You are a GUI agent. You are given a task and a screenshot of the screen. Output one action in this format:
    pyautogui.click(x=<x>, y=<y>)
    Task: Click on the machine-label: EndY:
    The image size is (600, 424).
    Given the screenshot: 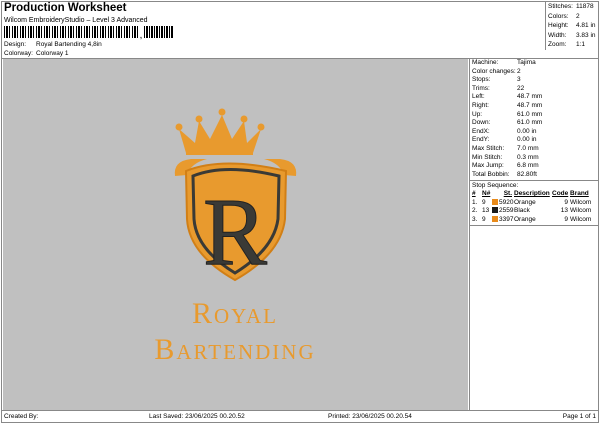 What is the action you would take?
    pyautogui.click(x=481, y=140)
    